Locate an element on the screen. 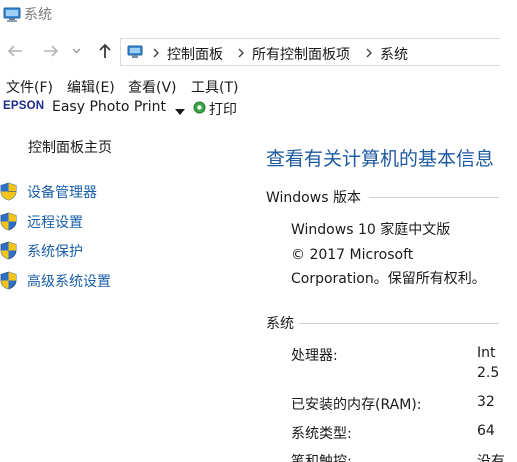 The image size is (517, 462). sidebar-link-label: 高级系统设置 is located at coordinates (69, 282).